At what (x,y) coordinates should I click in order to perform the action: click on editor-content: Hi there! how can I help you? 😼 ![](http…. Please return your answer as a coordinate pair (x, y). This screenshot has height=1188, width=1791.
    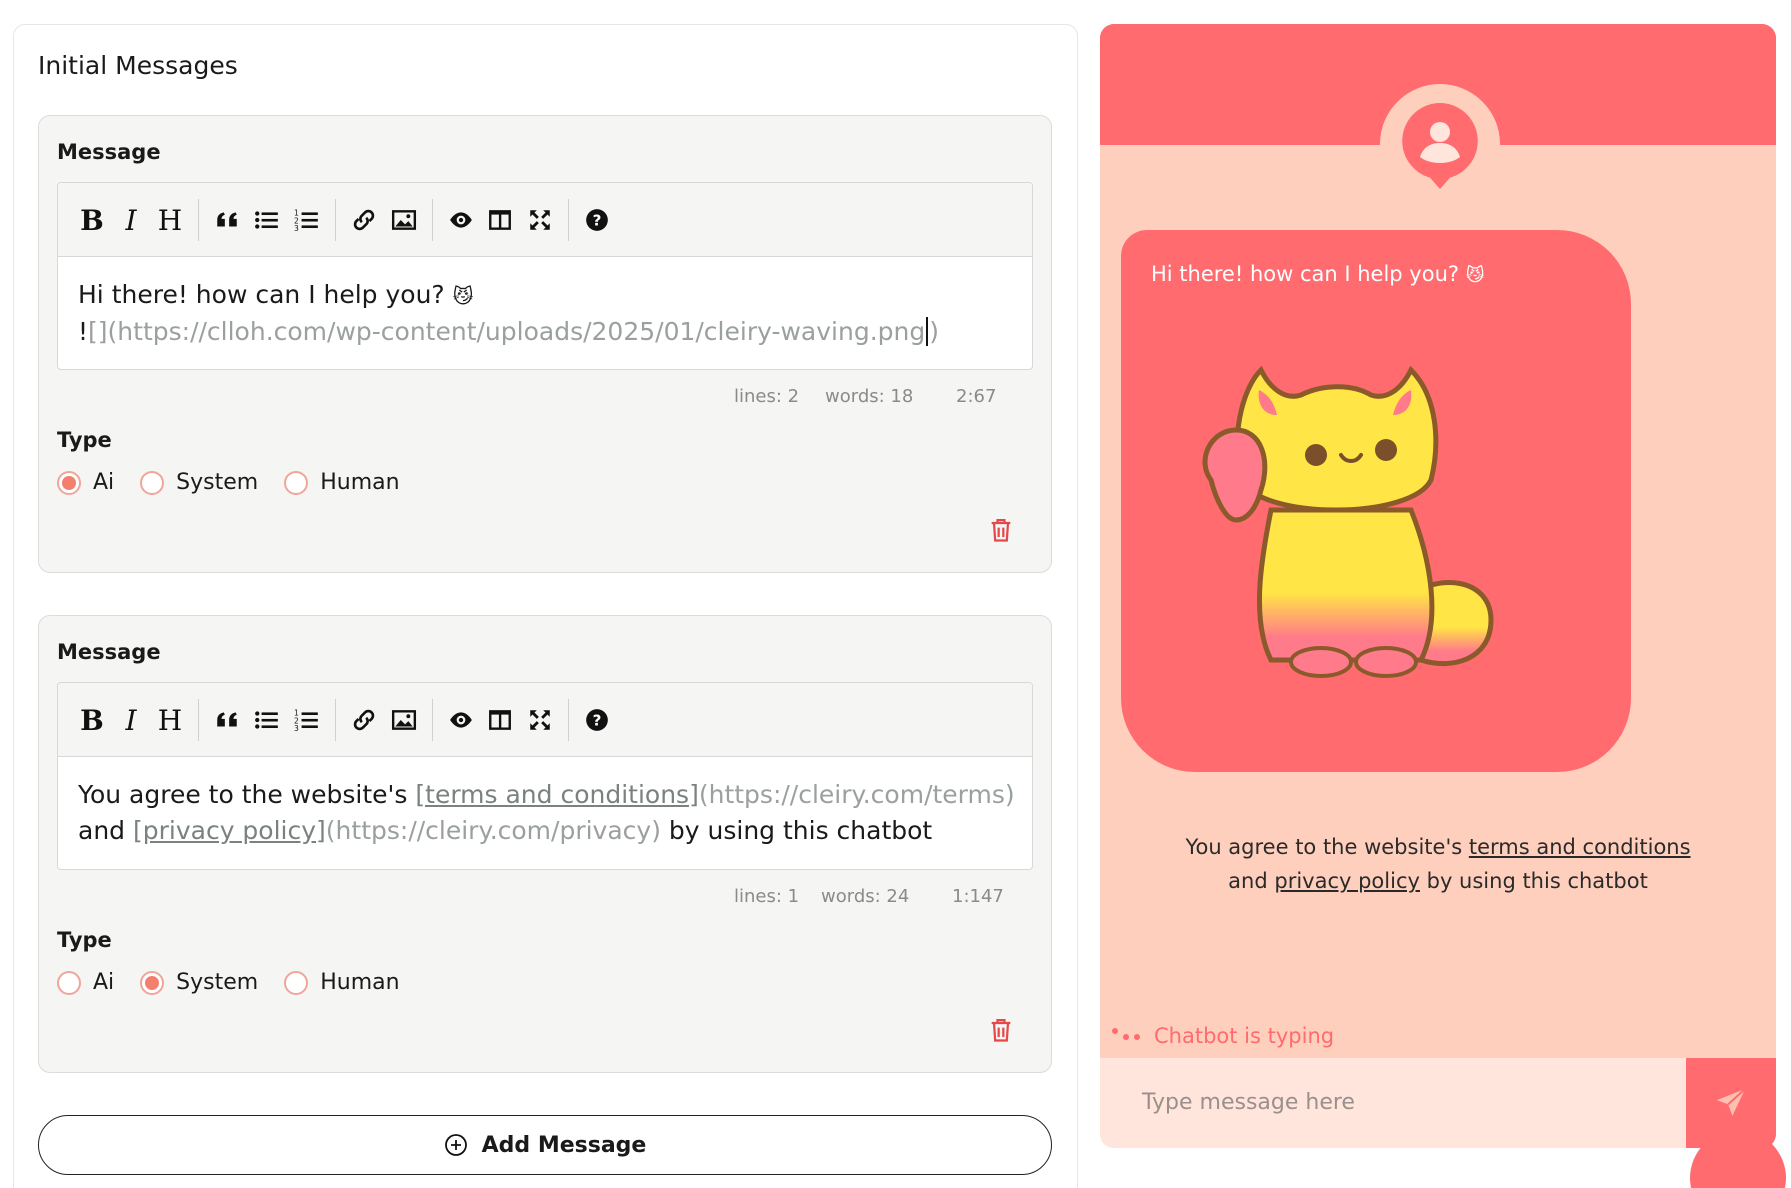
    Looking at the image, I should click on (545, 313).